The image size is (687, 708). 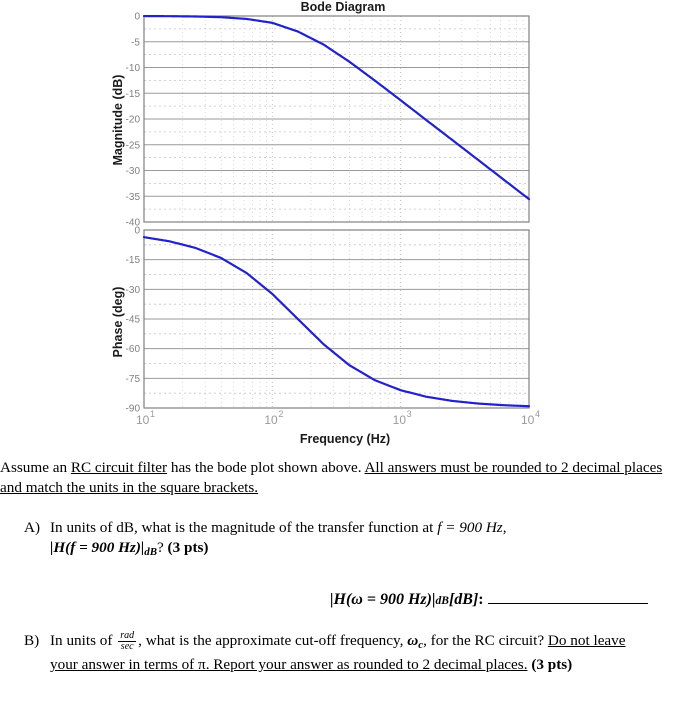 I want to click on intro-text-b: has the bode plot shown above., so click(x=266, y=467).